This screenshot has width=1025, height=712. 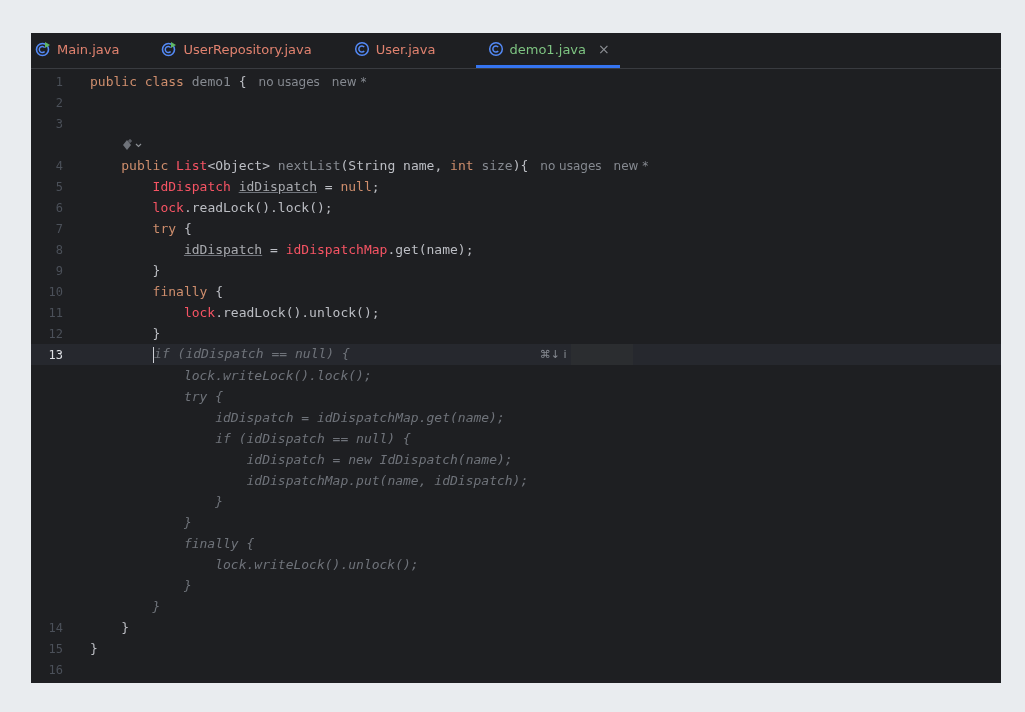 What do you see at coordinates (379, 459) in the screenshot?
I see `suggestion-line: idDispatch = new IdDispatch(name);` at bounding box center [379, 459].